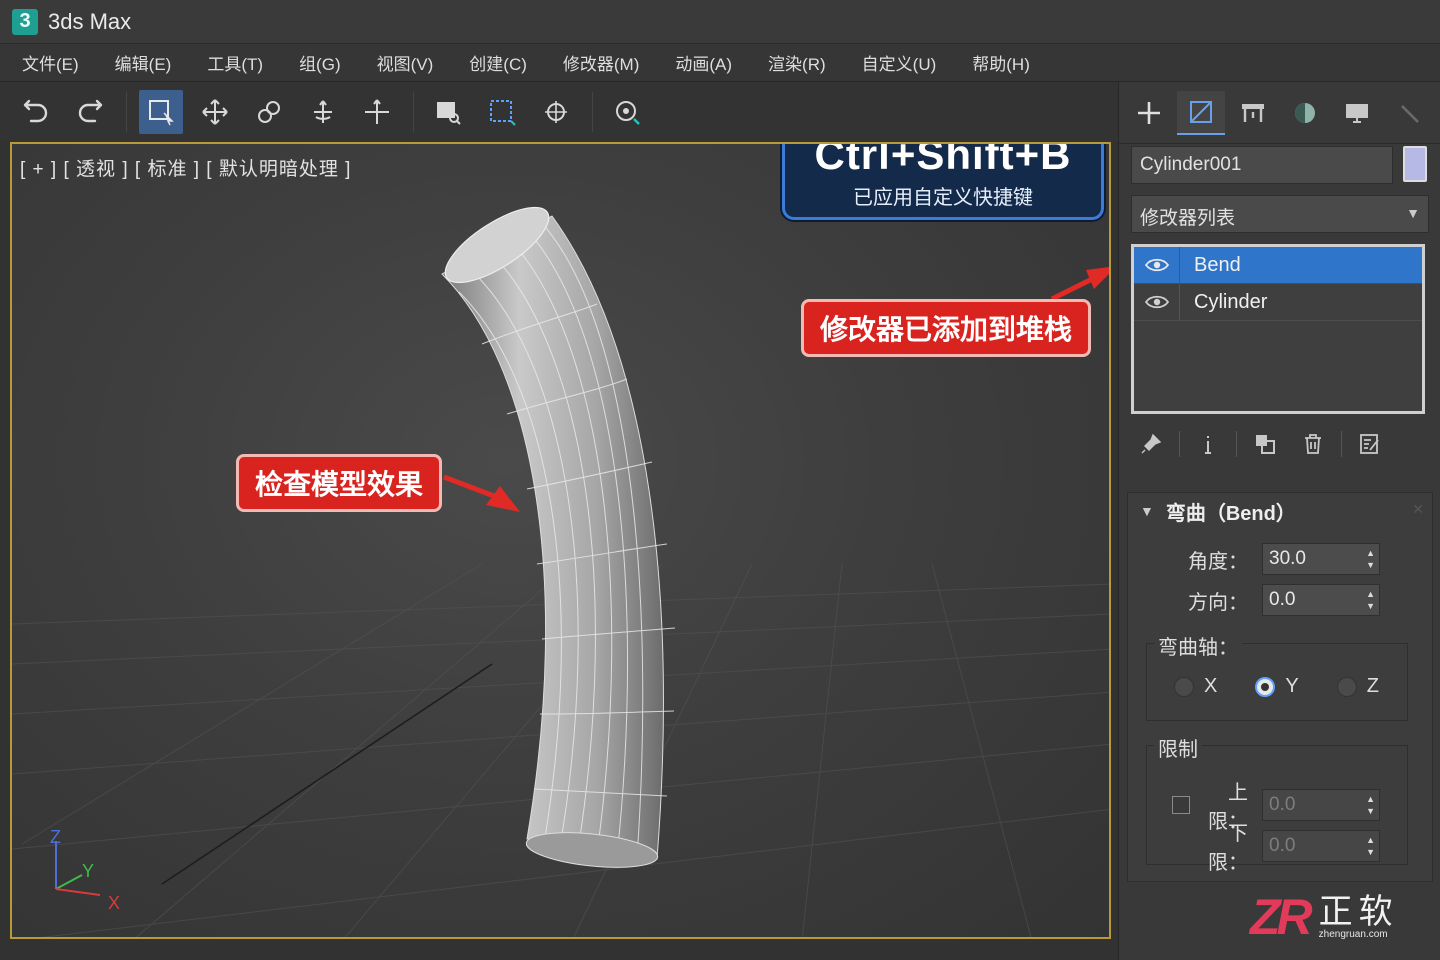  What do you see at coordinates (1321, 559) in the screenshot?
I see `angle-spinner: 30.0 ▲ ▼` at bounding box center [1321, 559].